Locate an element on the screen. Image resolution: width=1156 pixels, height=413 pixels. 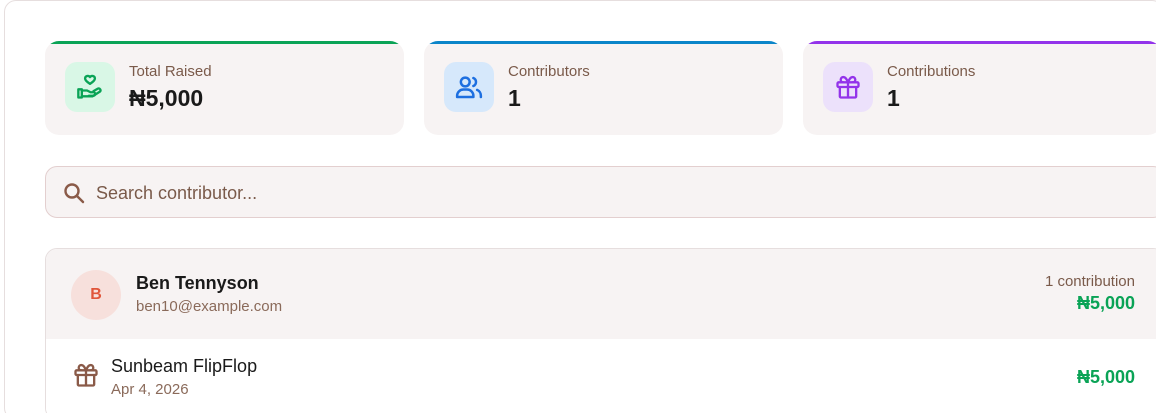
avatar: B is located at coordinates (96, 295).